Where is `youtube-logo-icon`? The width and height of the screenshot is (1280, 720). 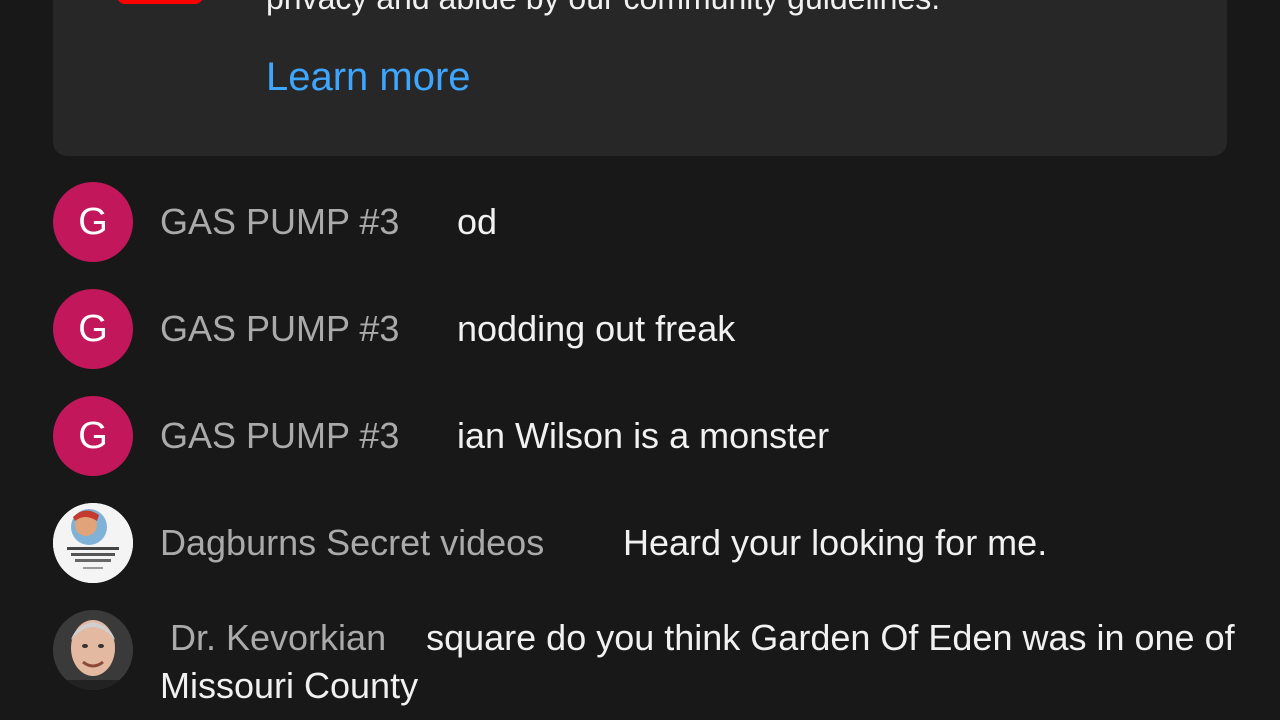 youtube-logo-icon is located at coordinates (160, 2).